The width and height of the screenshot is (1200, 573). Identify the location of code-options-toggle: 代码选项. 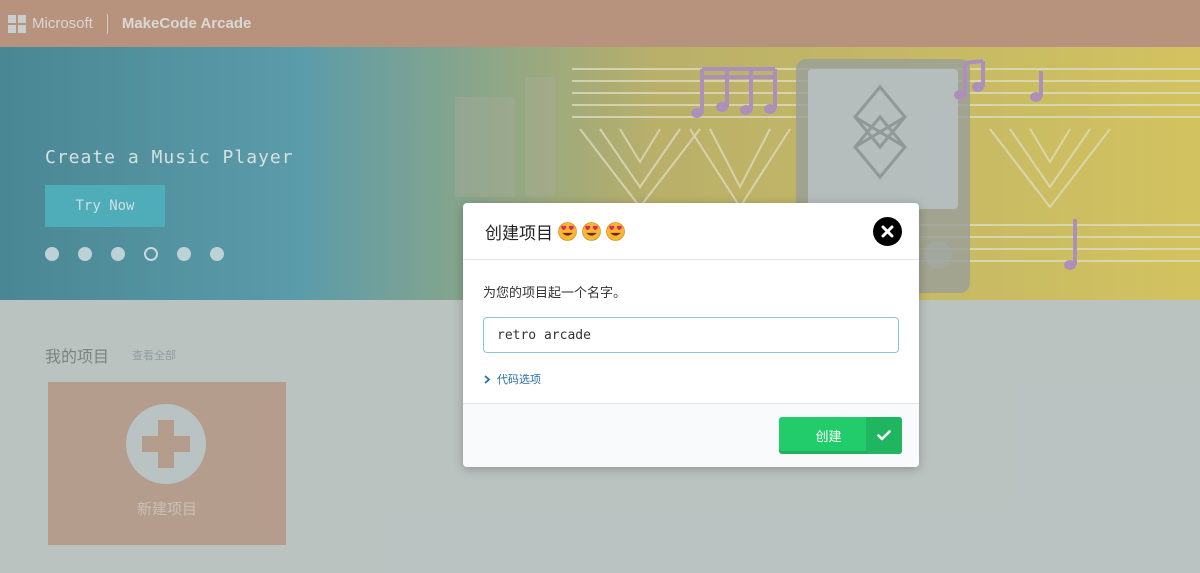
(691, 379).